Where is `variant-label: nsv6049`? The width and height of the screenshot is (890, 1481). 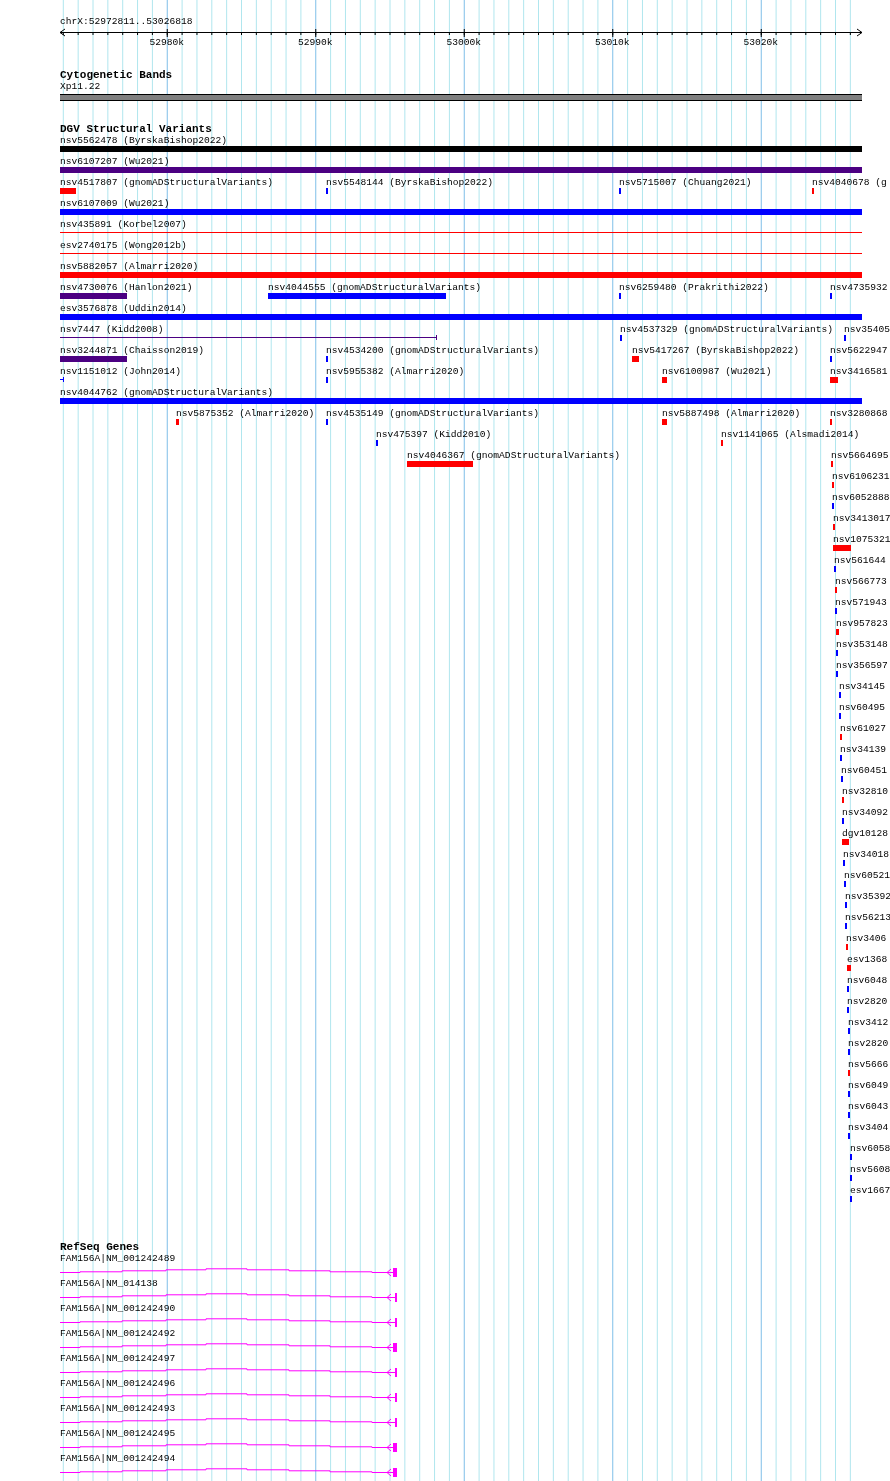
variant-label: nsv6049 is located at coordinates (868, 1085).